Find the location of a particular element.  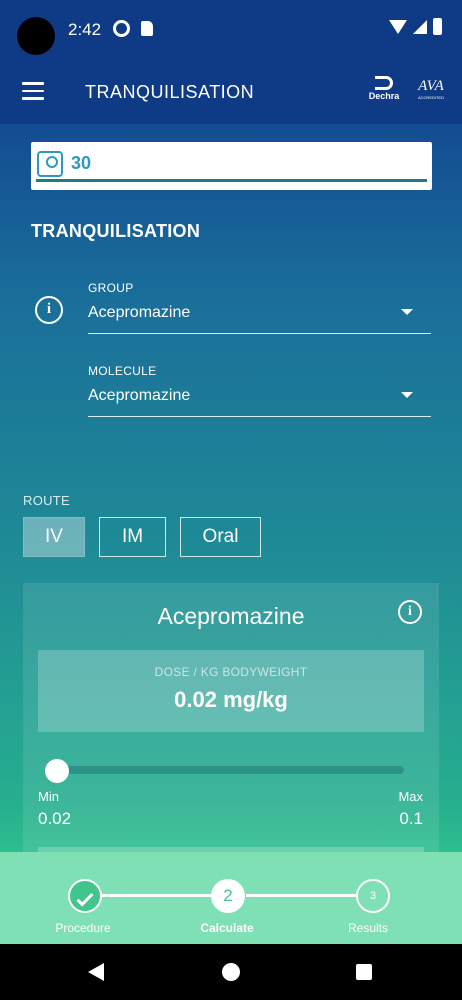

section-title: TRANQUILISATION is located at coordinates (116, 231).